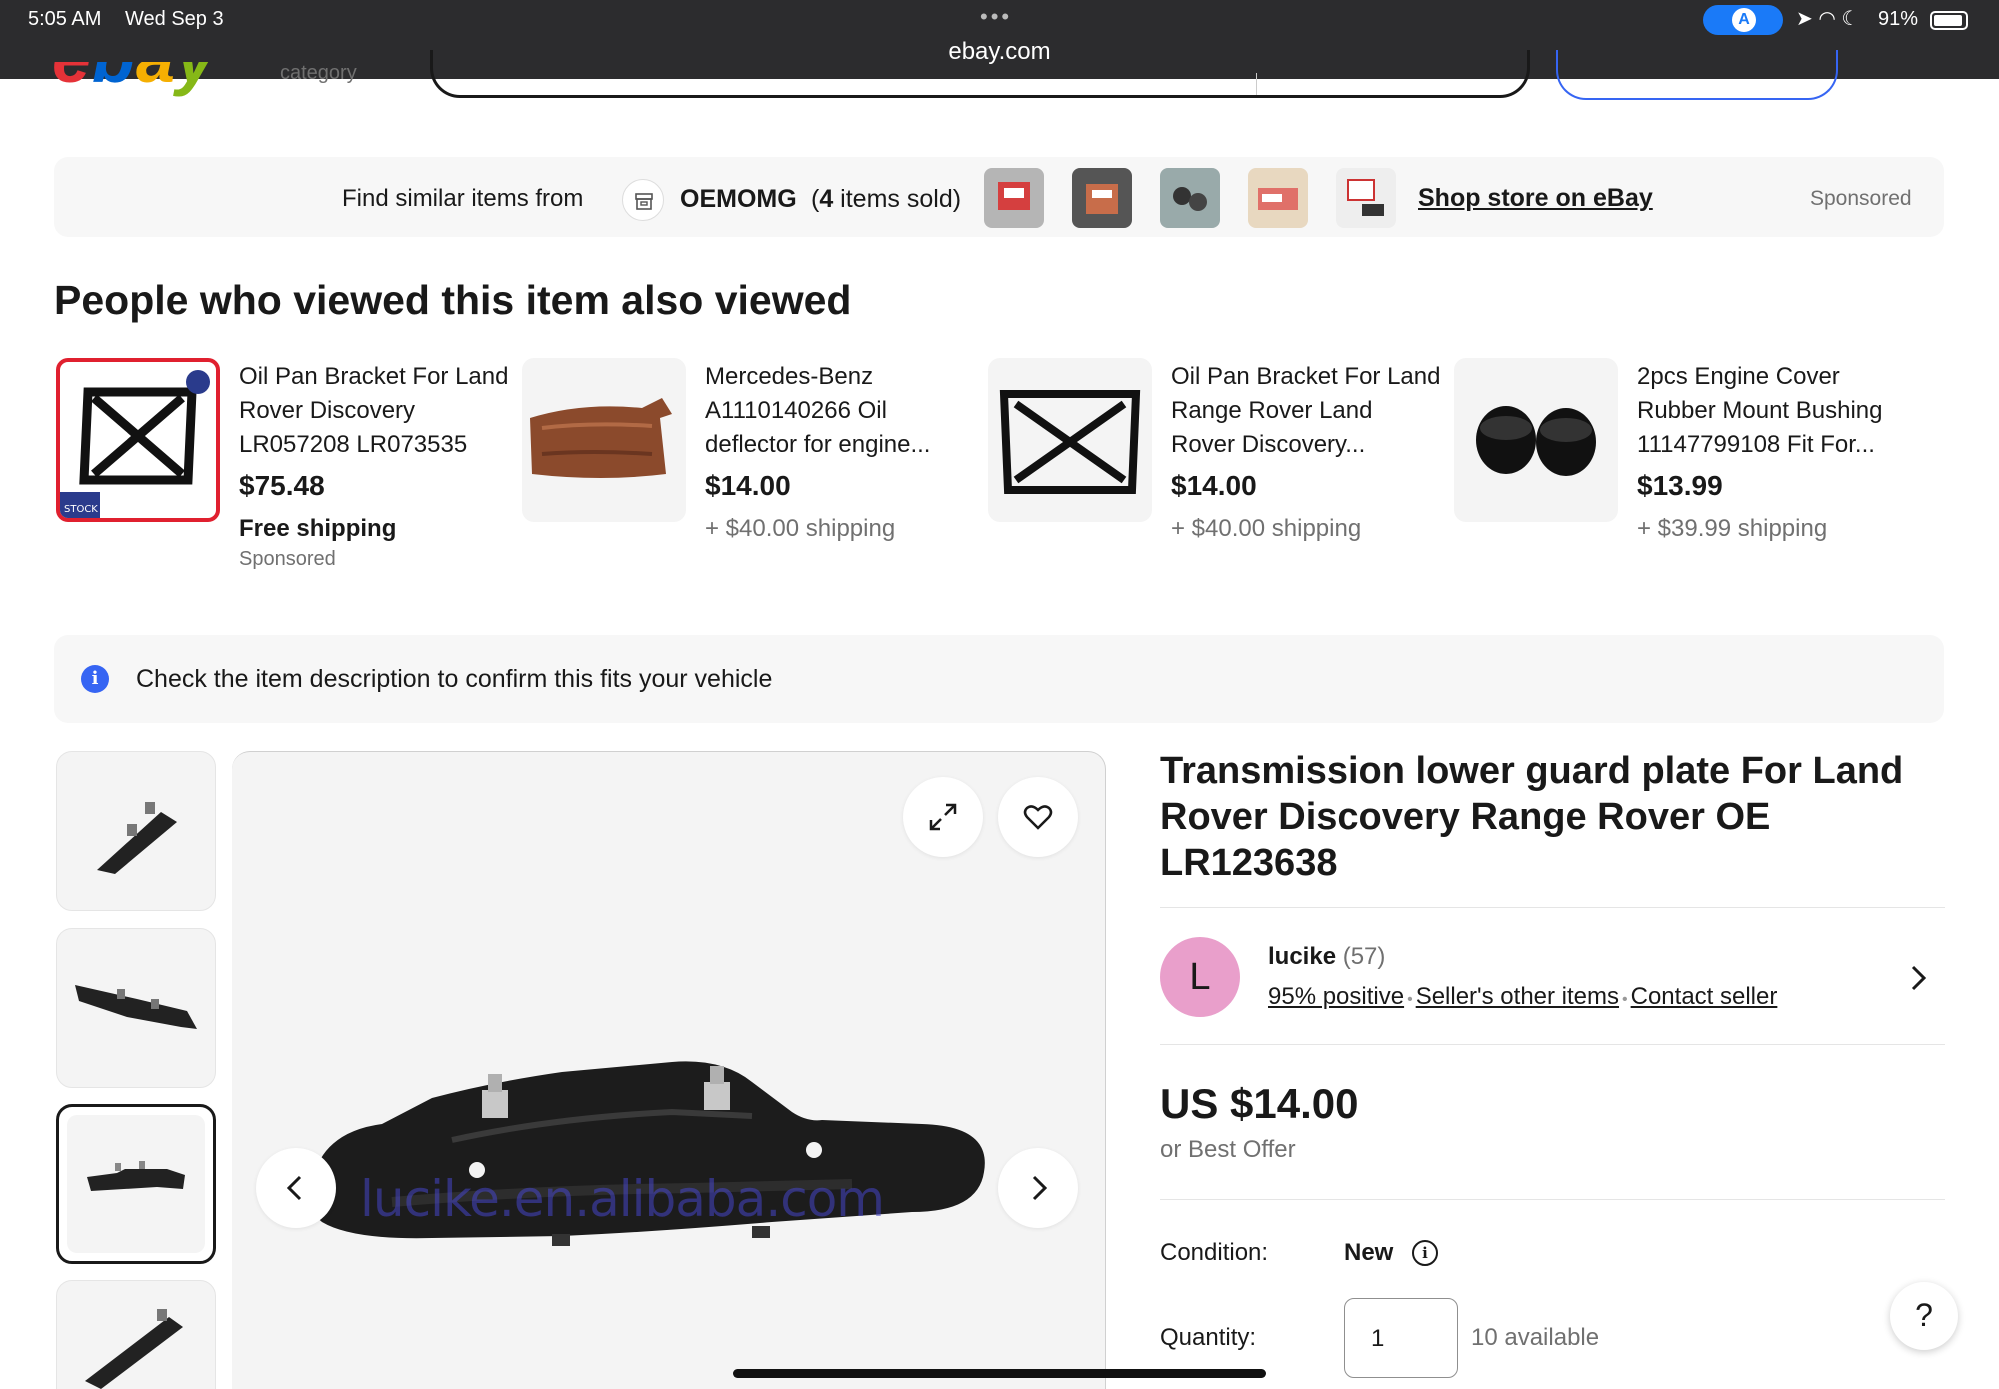  Describe the element at coordinates (886, 199) in the screenshot. I see `store-sold-count: (4 items sold)` at that location.